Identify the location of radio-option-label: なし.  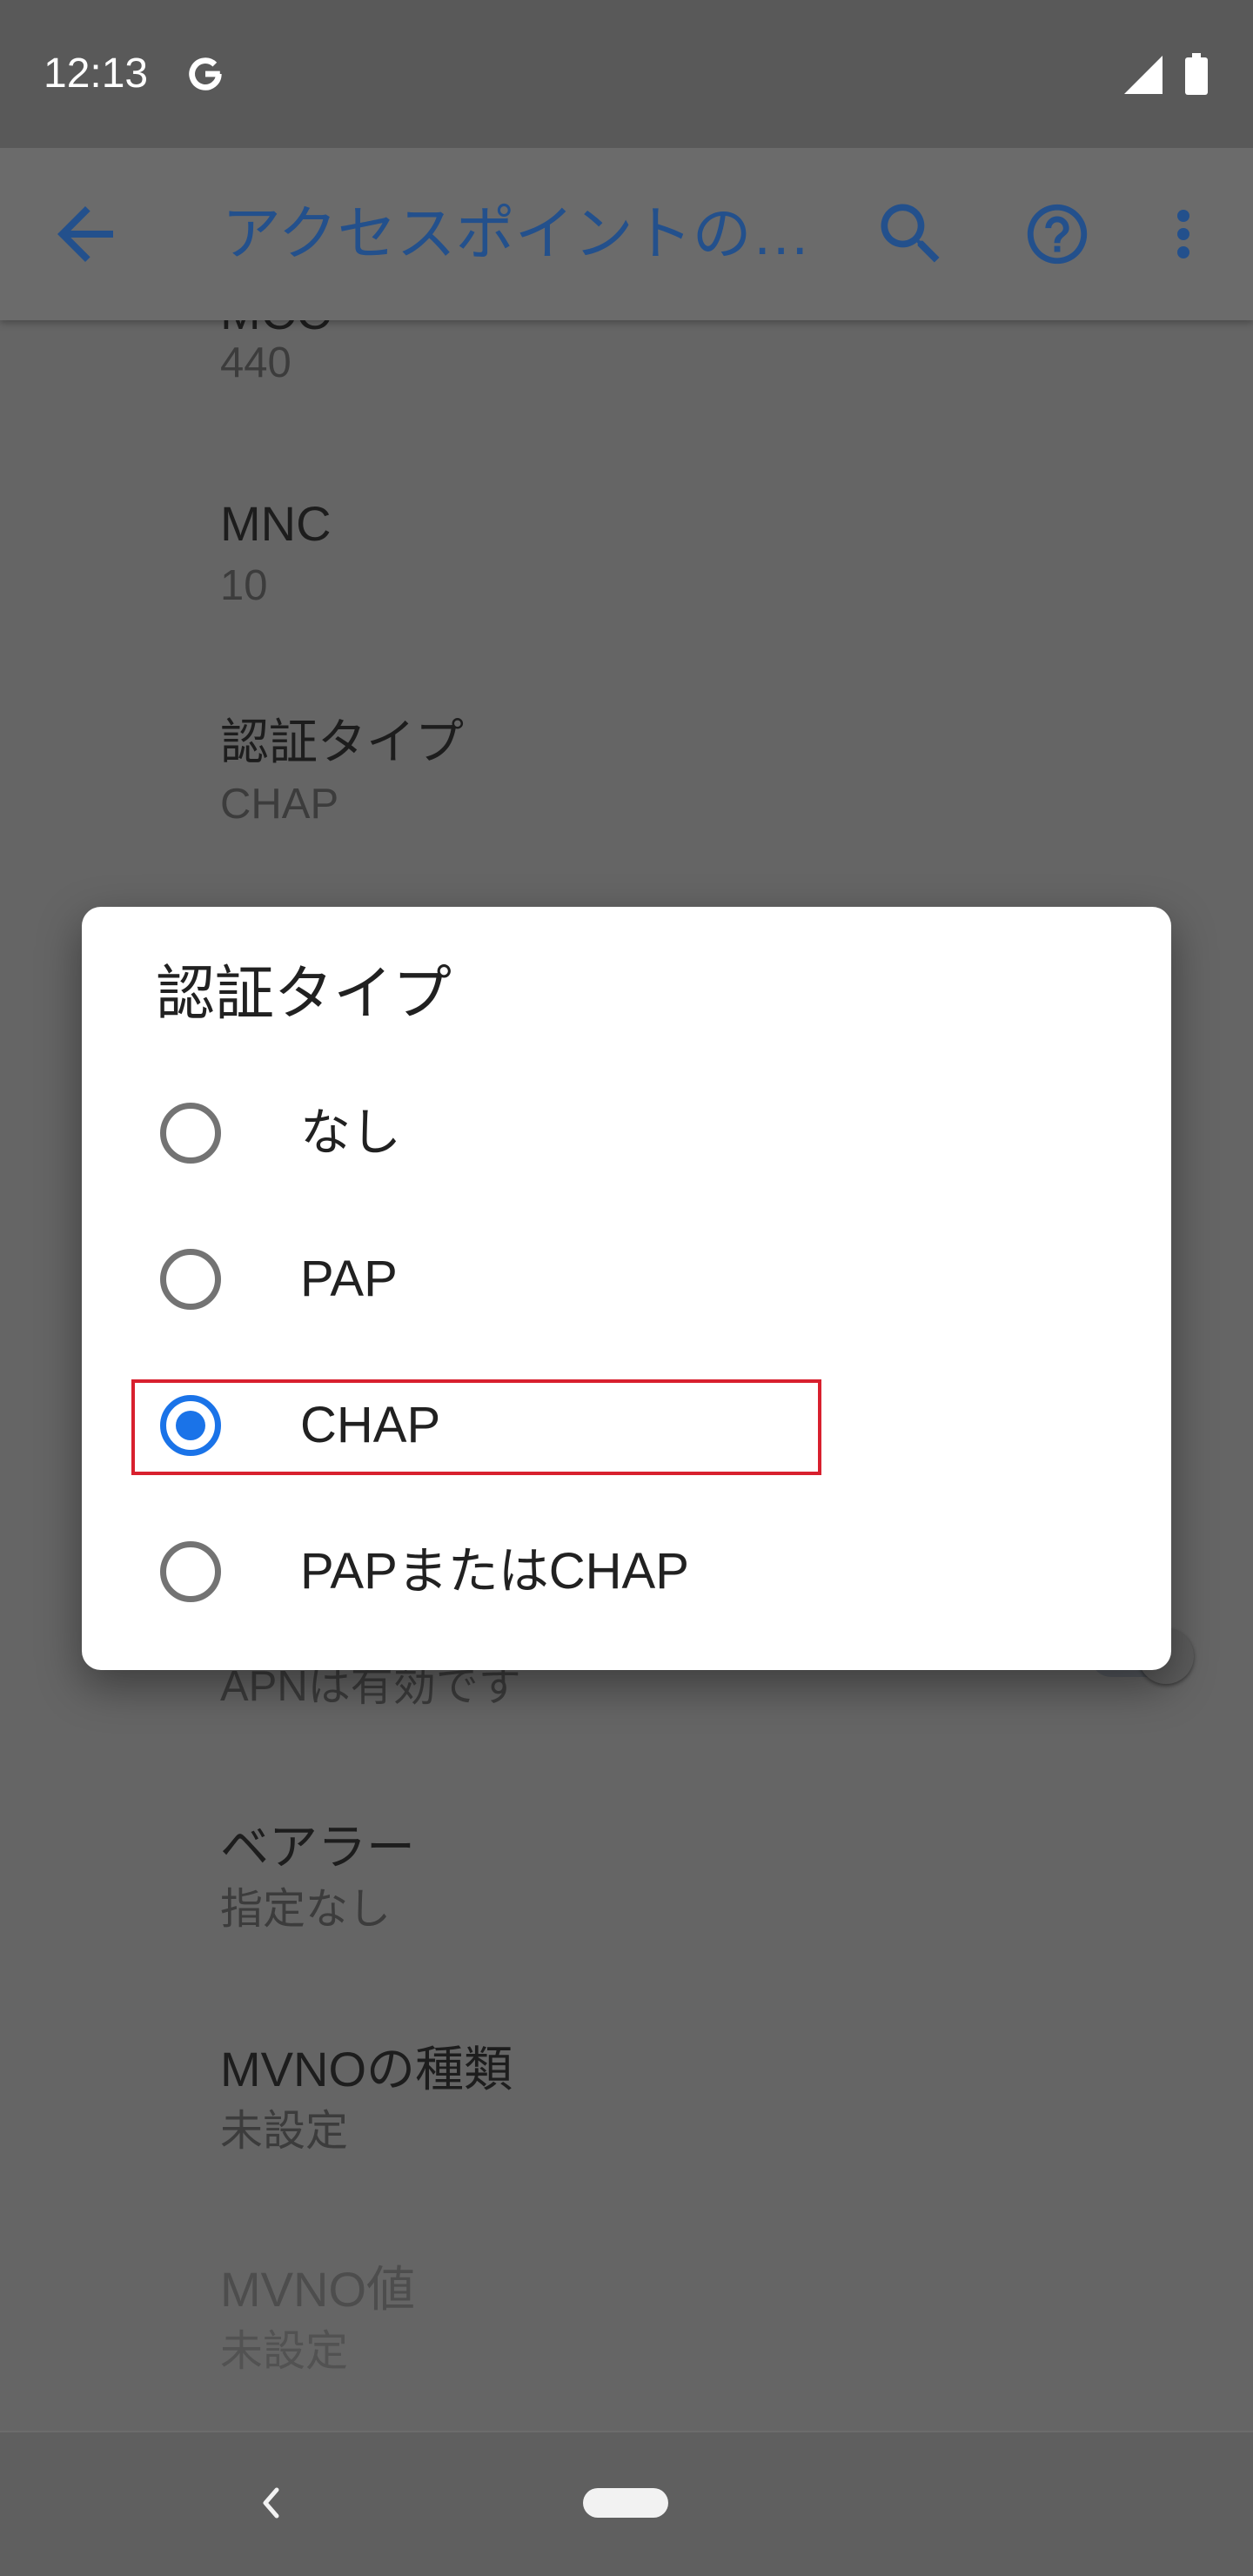
(351, 1132).